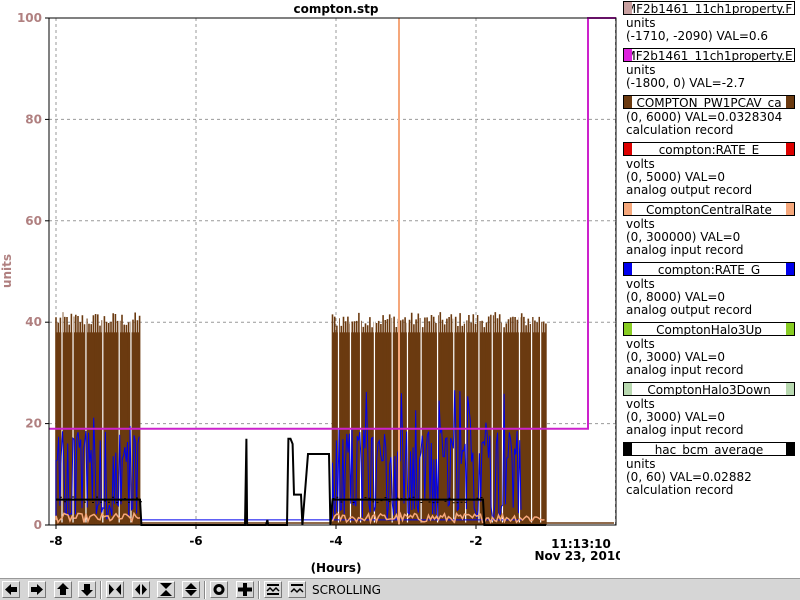  I want to click on mode-status-label: SCROLLING, so click(346, 590).